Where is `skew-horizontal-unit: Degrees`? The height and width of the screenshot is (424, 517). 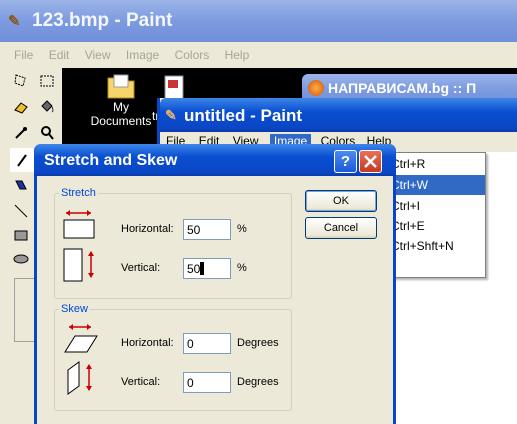 skew-horizontal-unit: Degrees is located at coordinates (258, 343).